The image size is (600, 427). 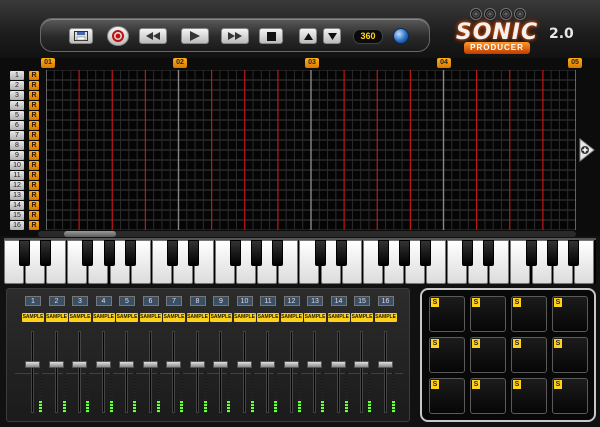 What do you see at coordinates (195, 36) in the screenshot?
I see `play-button` at bounding box center [195, 36].